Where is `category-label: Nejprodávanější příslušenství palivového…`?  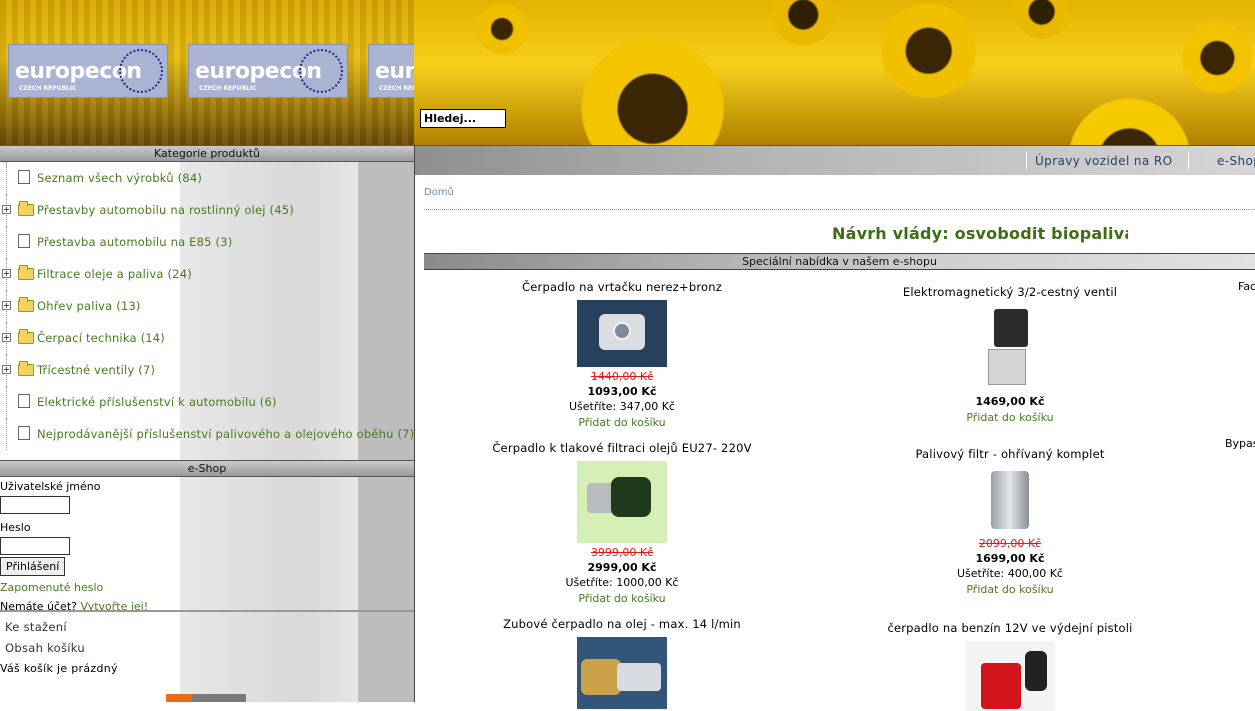
category-label: Nejprodávanější příslušenství palivového… is located at coordinates (225, 434).